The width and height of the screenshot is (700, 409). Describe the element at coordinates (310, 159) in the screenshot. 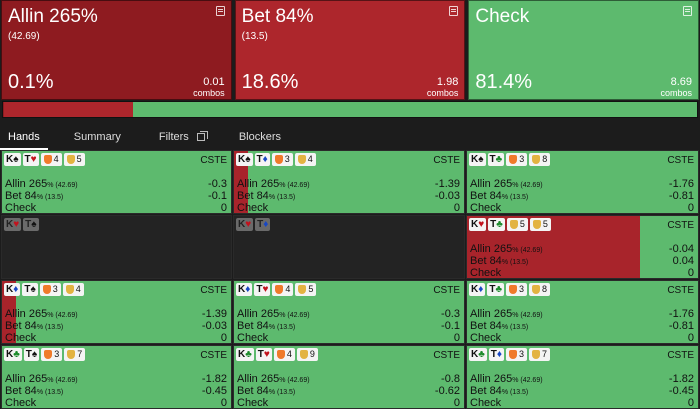

I see `badge-value: 4` at that location.